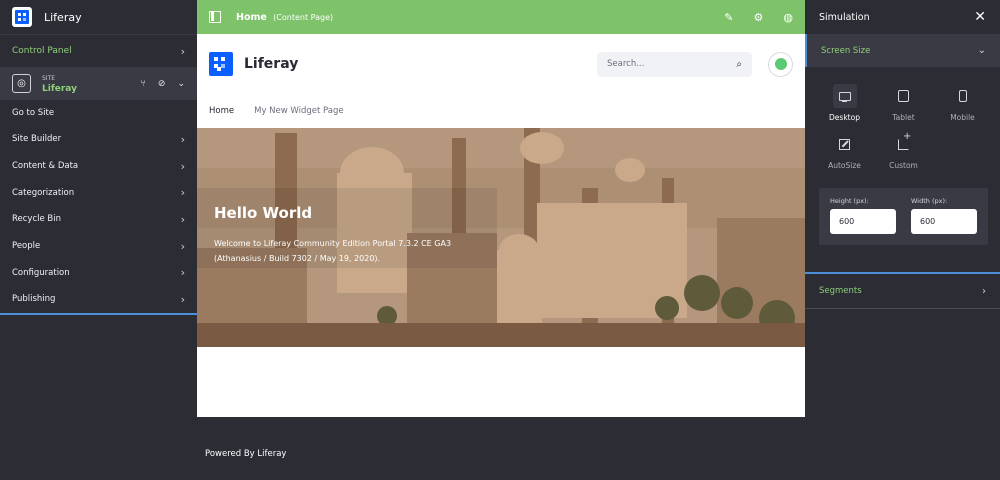 Image resolution: width=1000 pixels, height=480 pixels. What do you see at coordinates (929, 201) in the screenshot?
I see `width-label: Width (px):` at bounding box center [929, 201].